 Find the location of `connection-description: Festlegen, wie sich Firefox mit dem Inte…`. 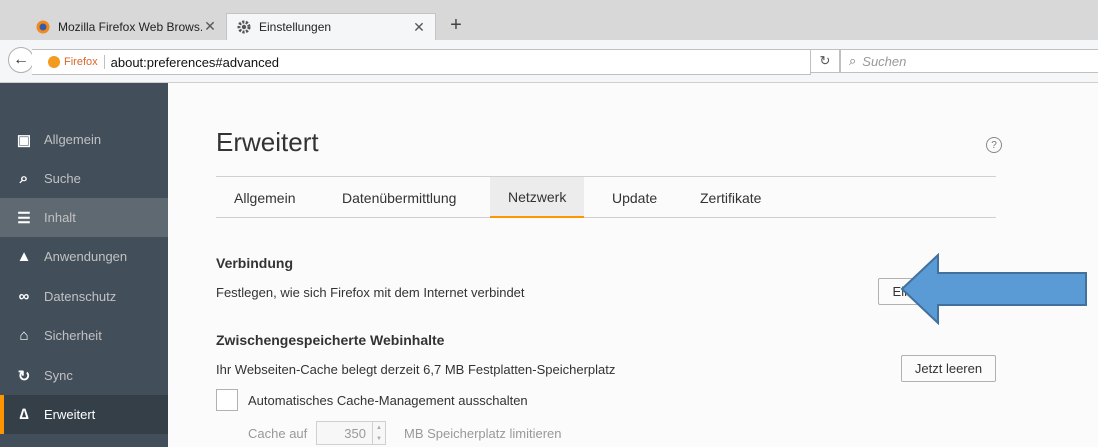

connection-description: Festlegen, wie sich Firefox mit dem Inte… is located at coordinates (370, 292).